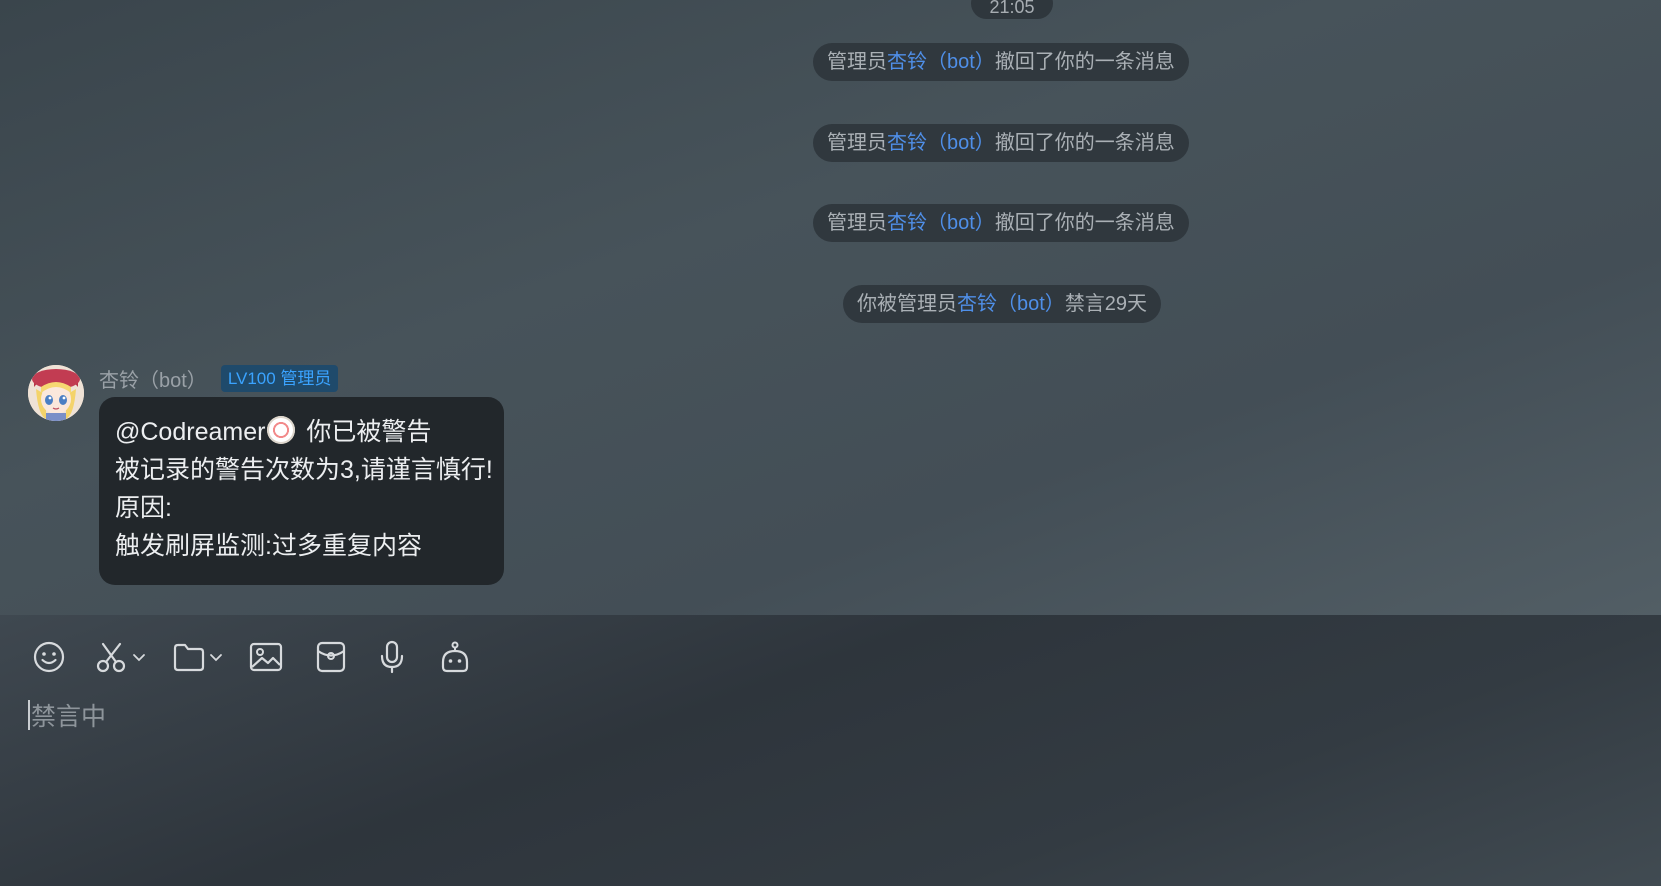 The image size is (1661, 886). I want to click on emoji-button, so click(49, 657).